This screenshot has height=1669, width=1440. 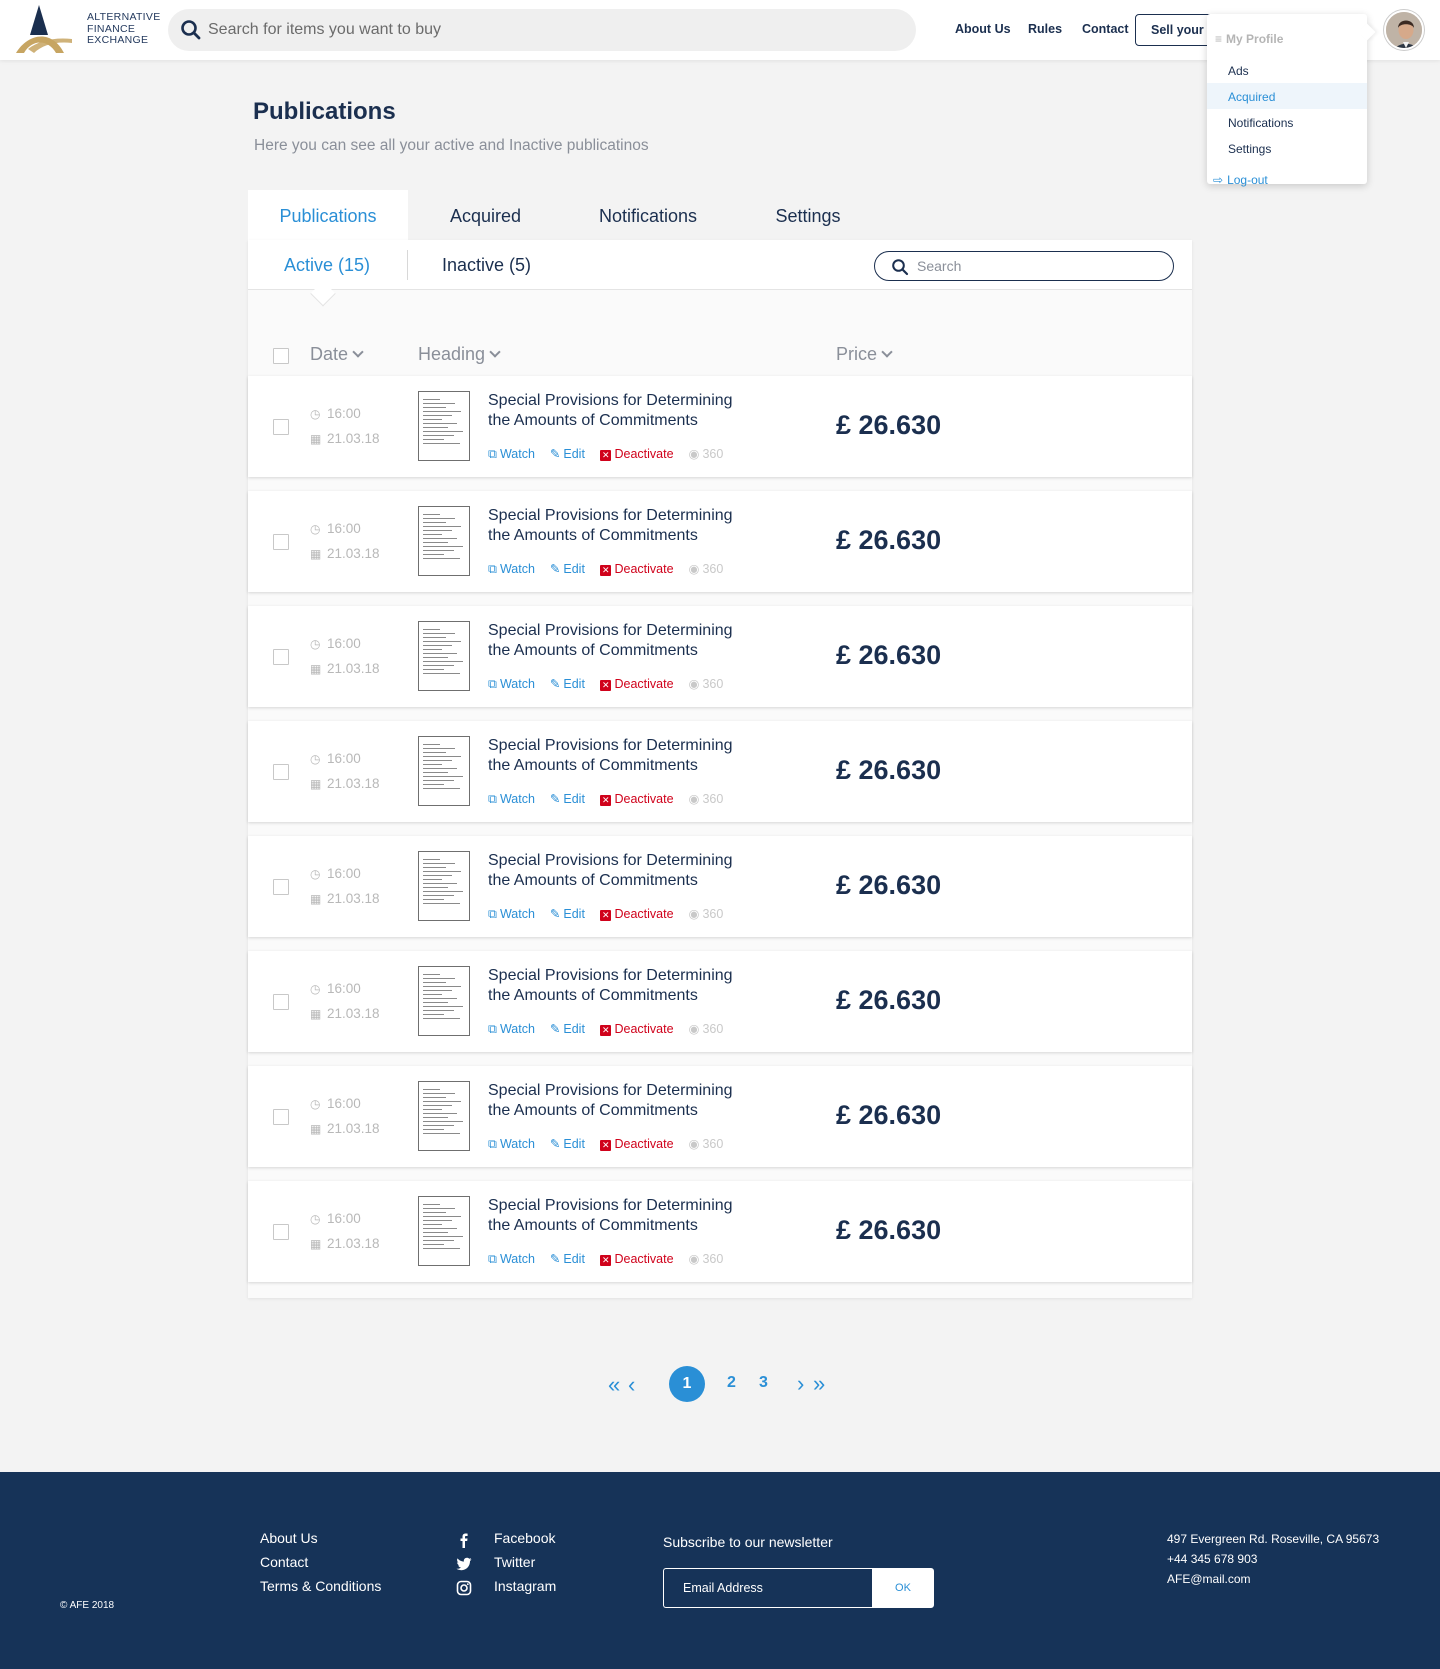 I want to click on subtab-inactive: Inactive (5), so click(x=486, y=265).